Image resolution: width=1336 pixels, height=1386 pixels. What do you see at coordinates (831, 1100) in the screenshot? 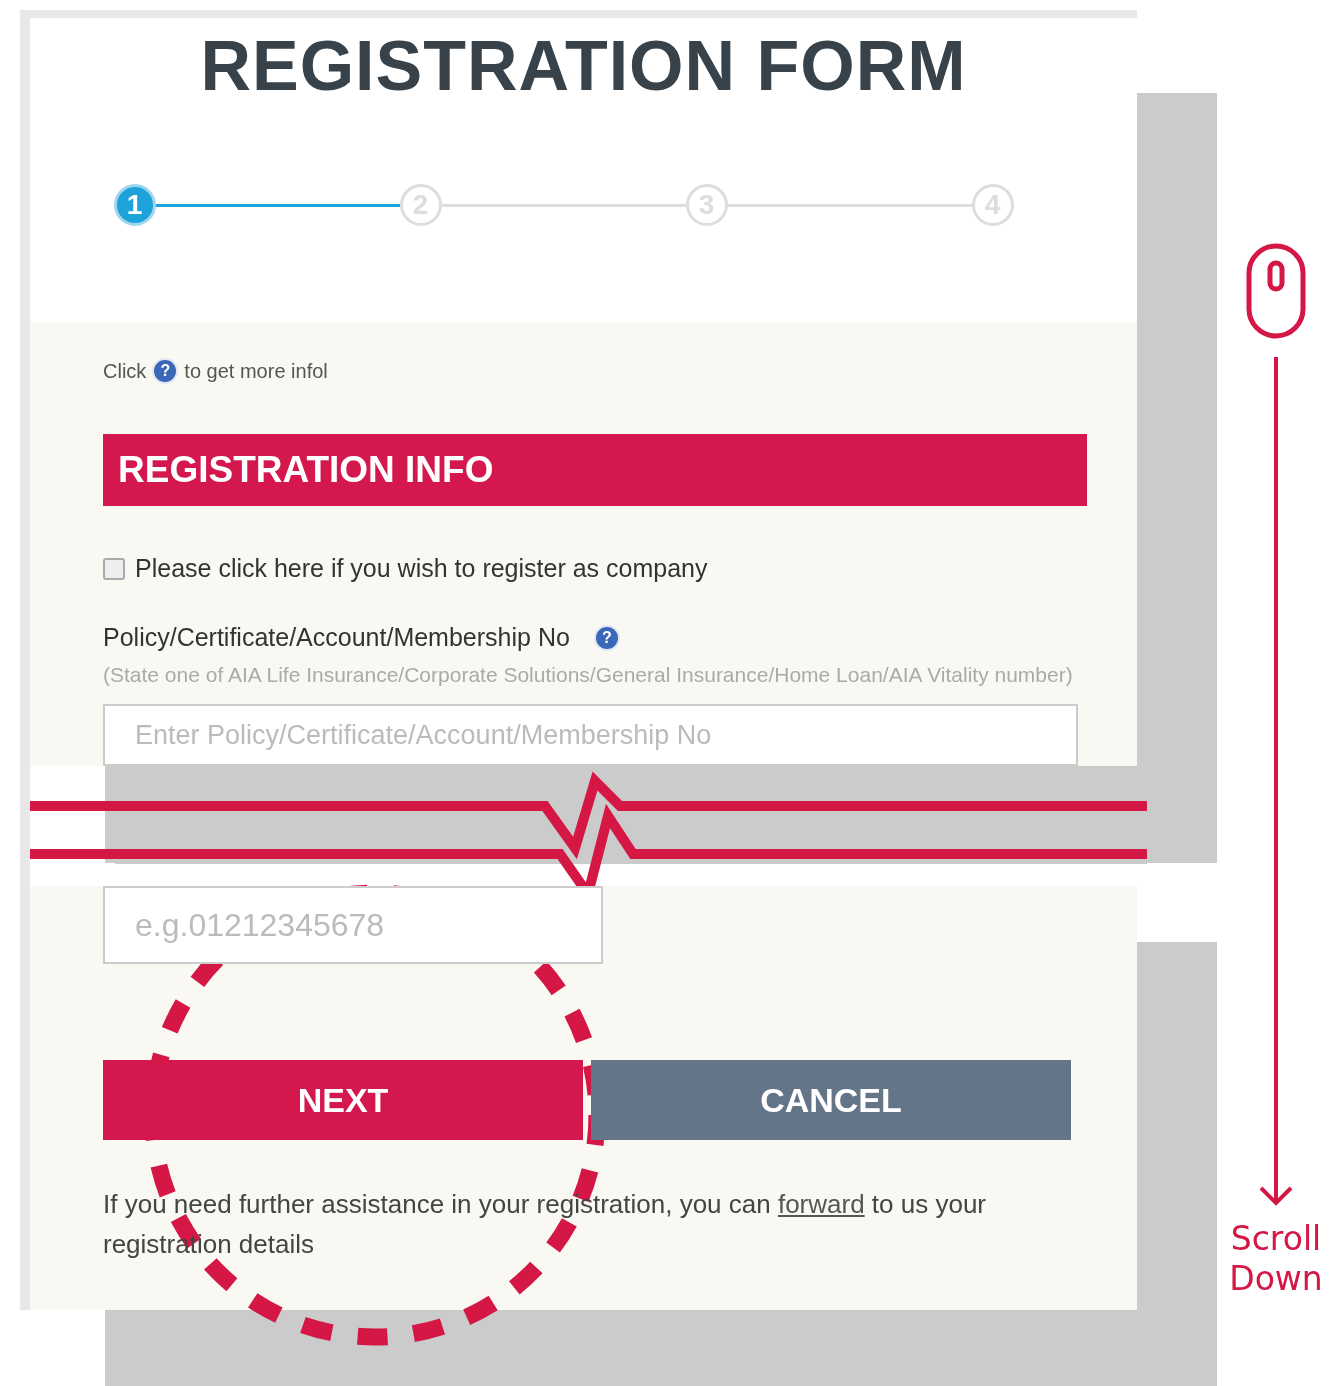
I see `cancel-button: CANCEL` at bounding box center [831, 1100].